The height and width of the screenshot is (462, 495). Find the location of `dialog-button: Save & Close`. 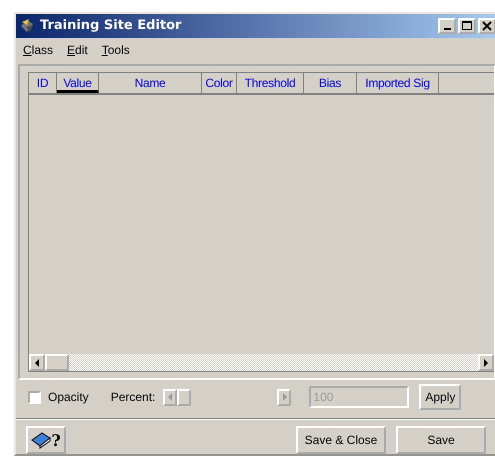

dialog-button: Save & Close is located at coordinates (341, 440).